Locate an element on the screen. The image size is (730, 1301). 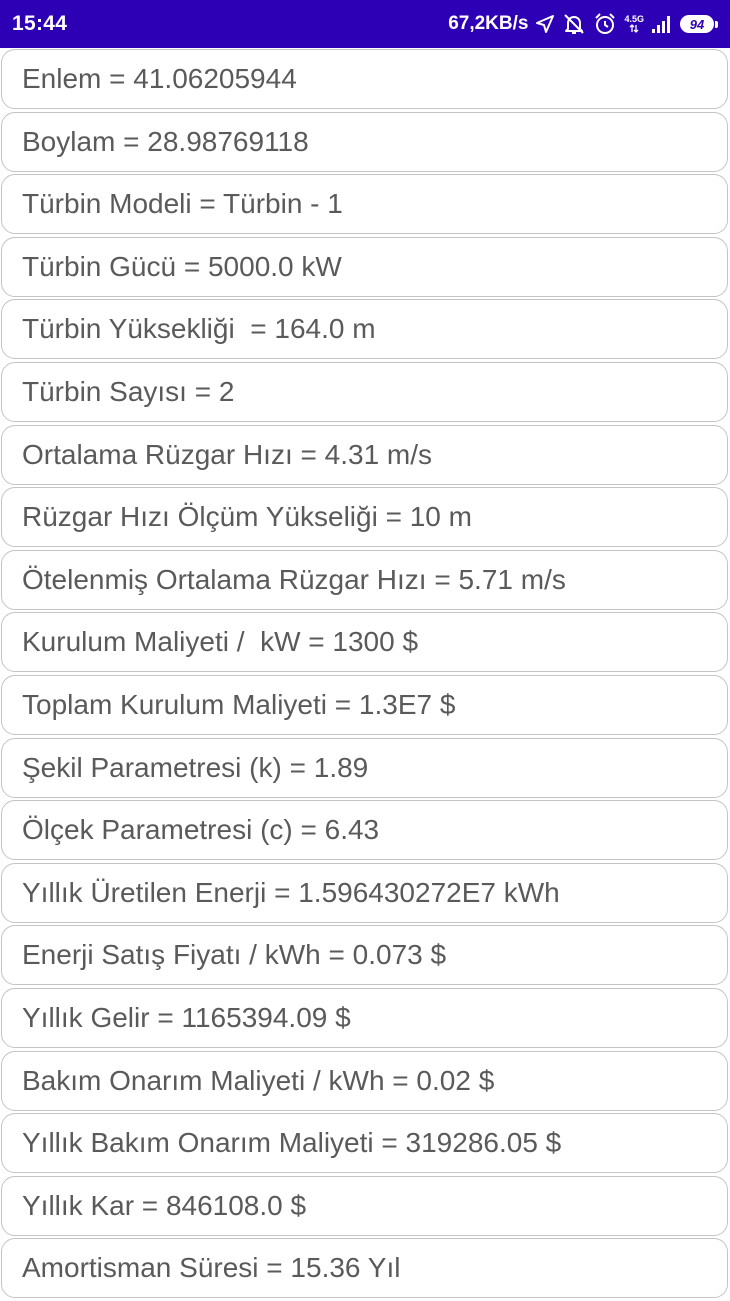
list-item-maintenance-cost-per-kwh: Bakım Onarım Maliyeti / kWh = 0.02 $ is located at coordinates (364, 1080).